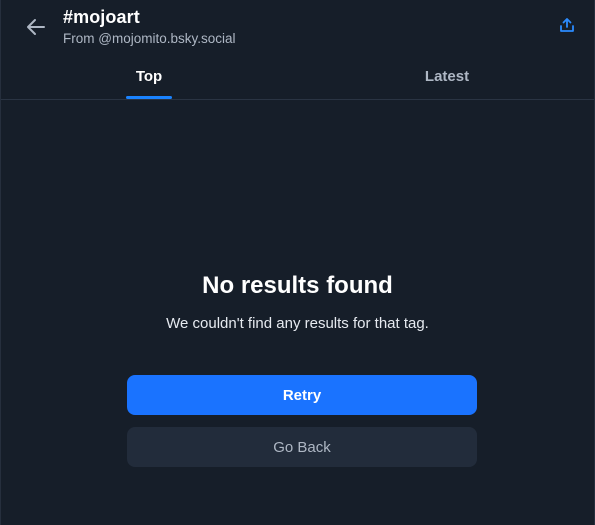 This screenshot has width=595, height=525. I want to click on tab-top: Top, so click(149, 78).